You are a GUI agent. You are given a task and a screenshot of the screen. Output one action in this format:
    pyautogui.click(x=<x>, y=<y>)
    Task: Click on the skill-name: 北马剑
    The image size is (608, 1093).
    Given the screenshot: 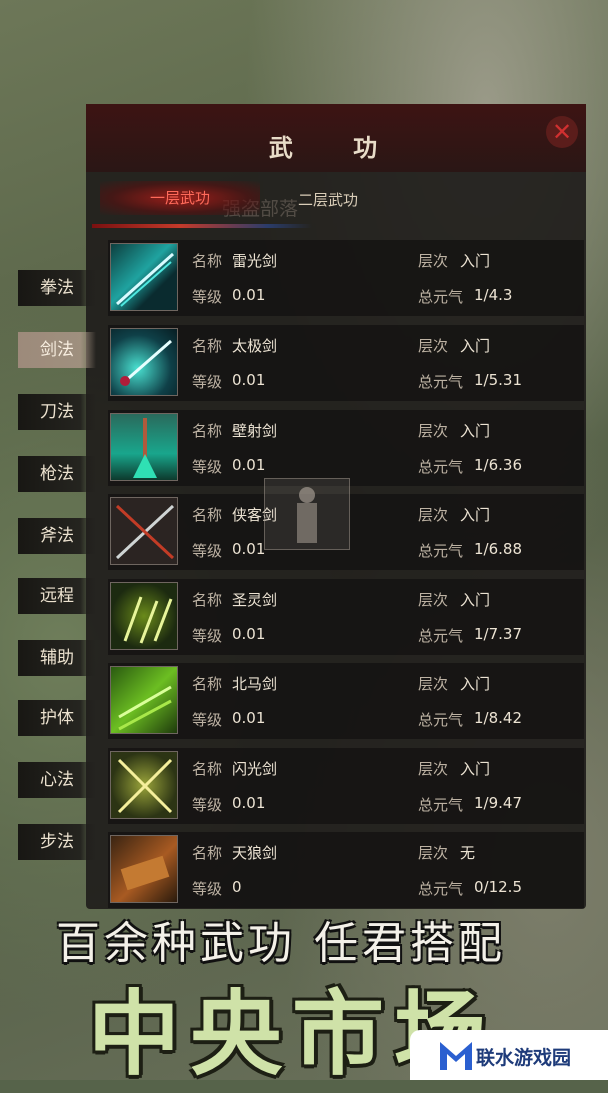 What is the action you would take?
    pyautogui.click(x=255, y=684)
    